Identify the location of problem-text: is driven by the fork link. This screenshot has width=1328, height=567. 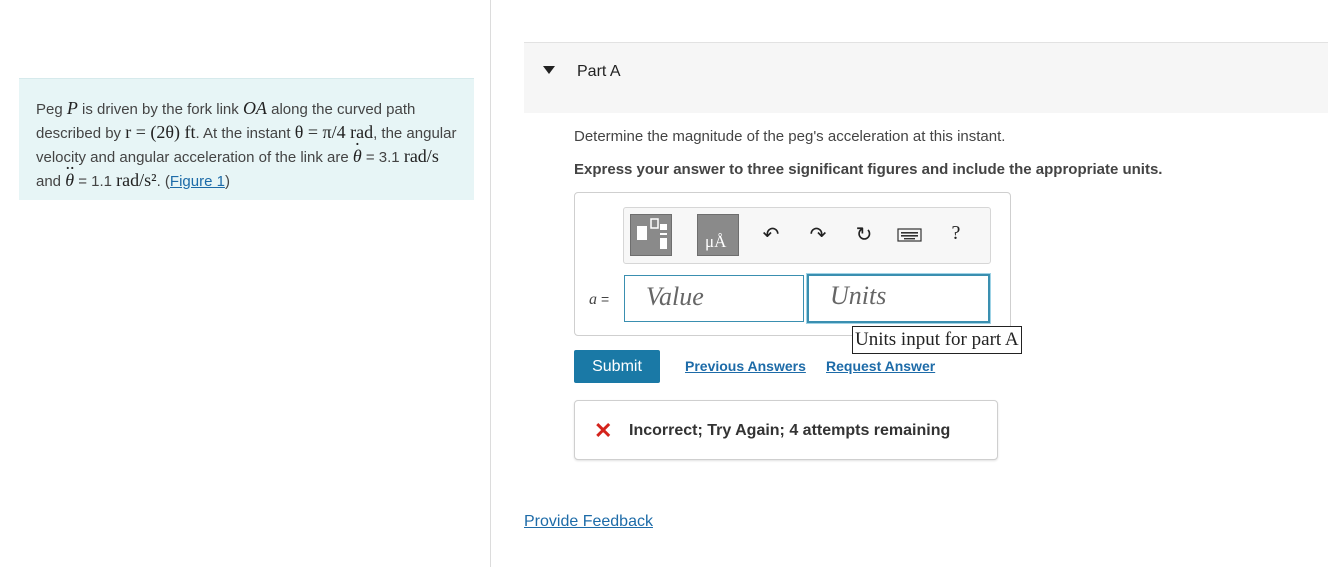
(160, 109).